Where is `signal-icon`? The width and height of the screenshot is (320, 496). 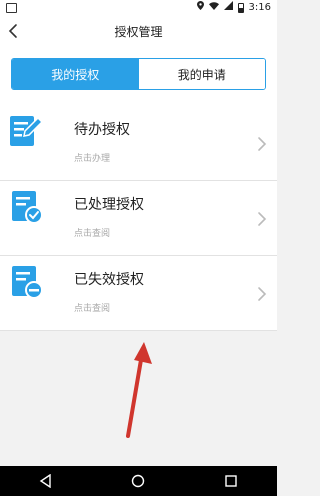
signal-icon is located at coordinates (228, 8).